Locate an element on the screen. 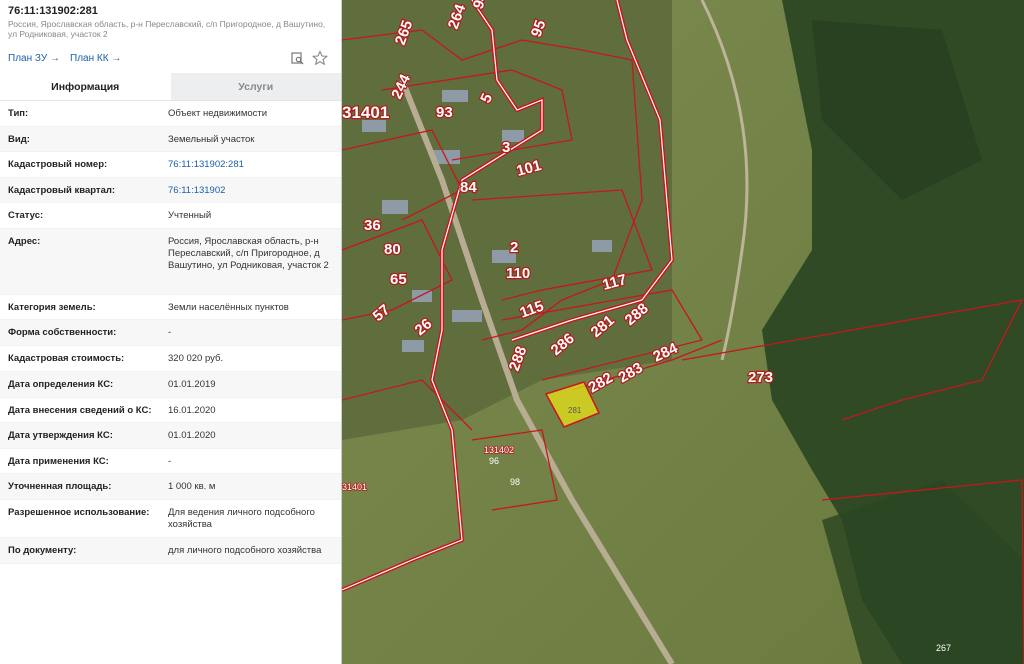  parcel-label-267: 267 is located at coordinates (943, 648).